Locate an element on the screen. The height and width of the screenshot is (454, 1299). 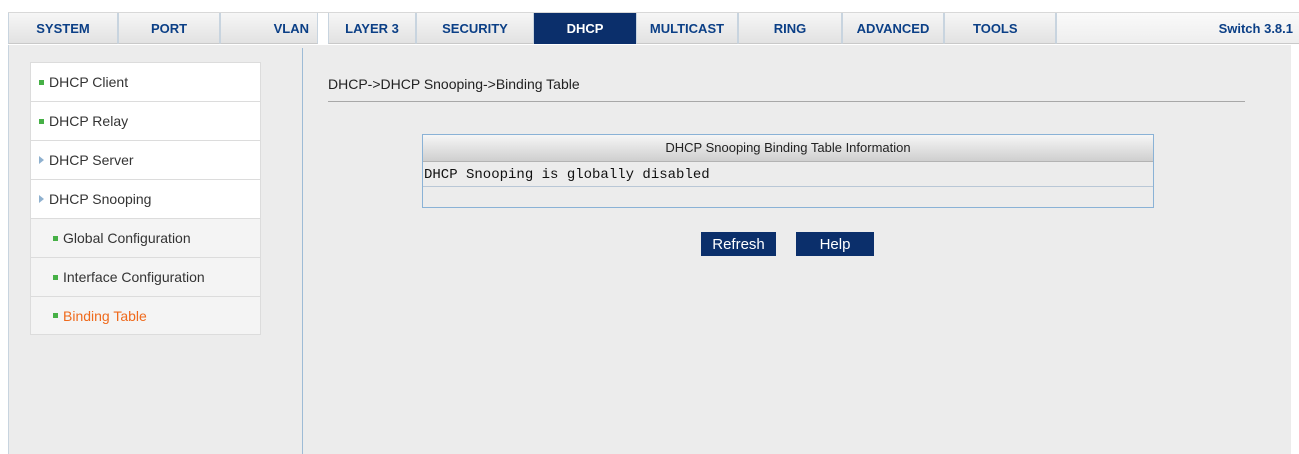
refresh-button: Refresh is located at coordinates (738, 244).